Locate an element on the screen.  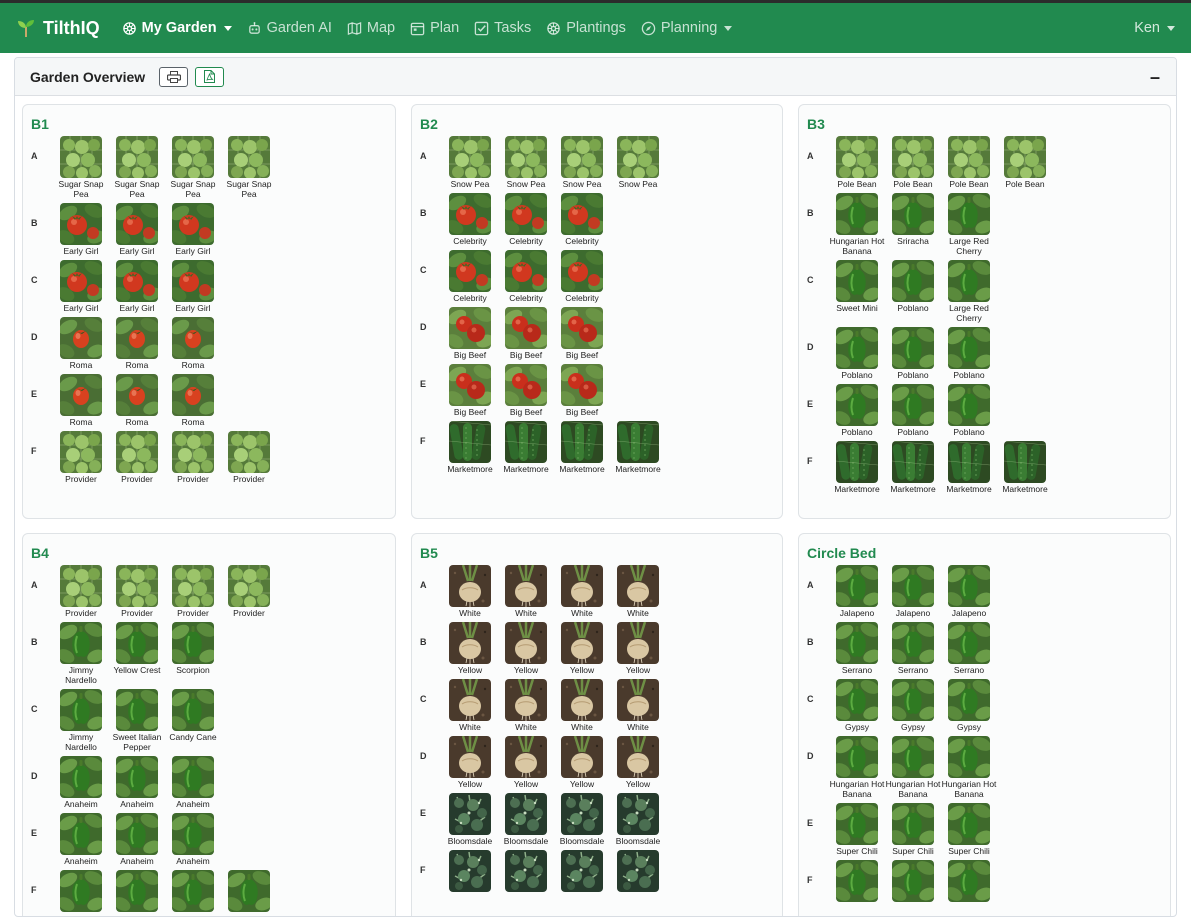
plant-slot: Sweet Italian Pepper is located at coordinates (137, 720).